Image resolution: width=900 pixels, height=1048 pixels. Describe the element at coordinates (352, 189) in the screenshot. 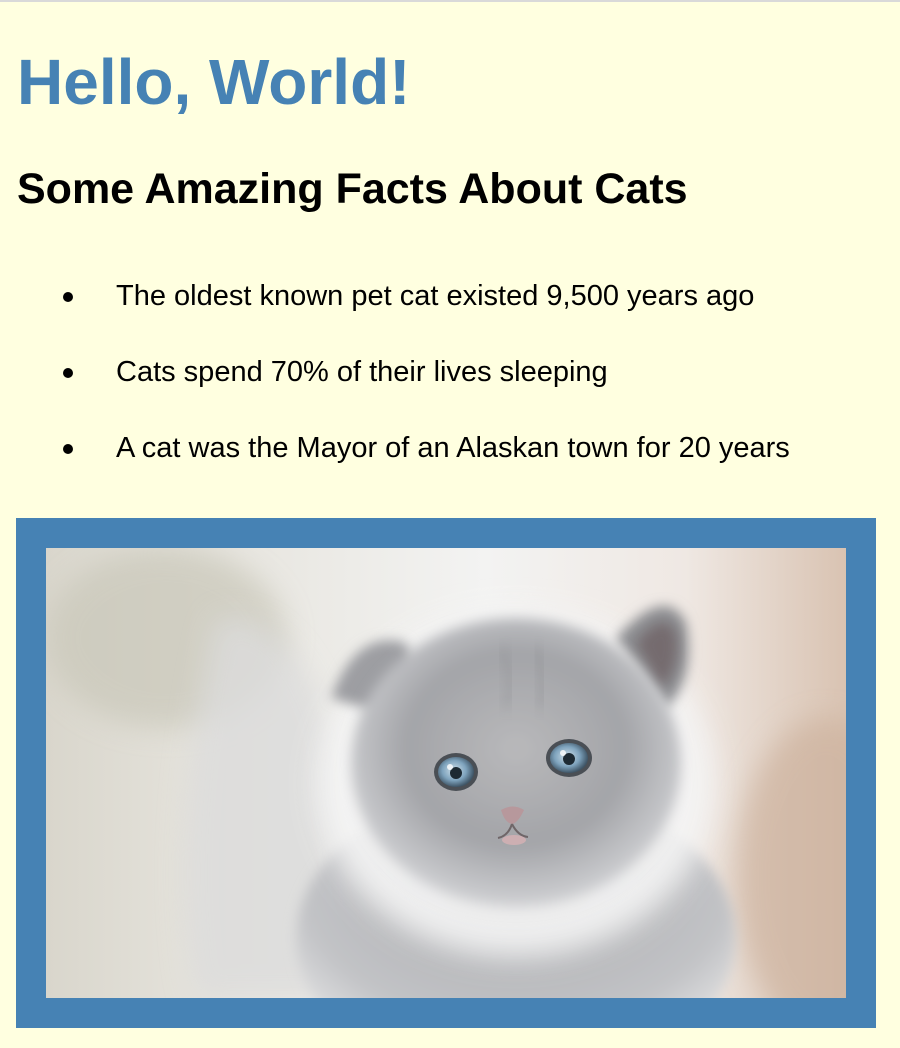

I see `page-subtitle: Some Amazing Facts About Cats` at that location.